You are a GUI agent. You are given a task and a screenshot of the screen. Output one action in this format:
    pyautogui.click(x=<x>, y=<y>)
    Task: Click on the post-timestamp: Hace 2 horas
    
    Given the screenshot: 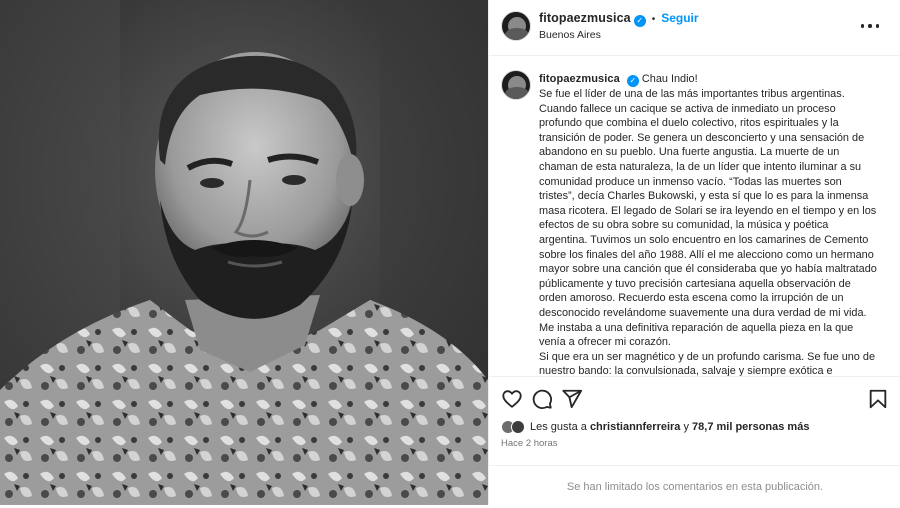 What is the action you would take?
    pyautogui.click(x=529, y=443)
    